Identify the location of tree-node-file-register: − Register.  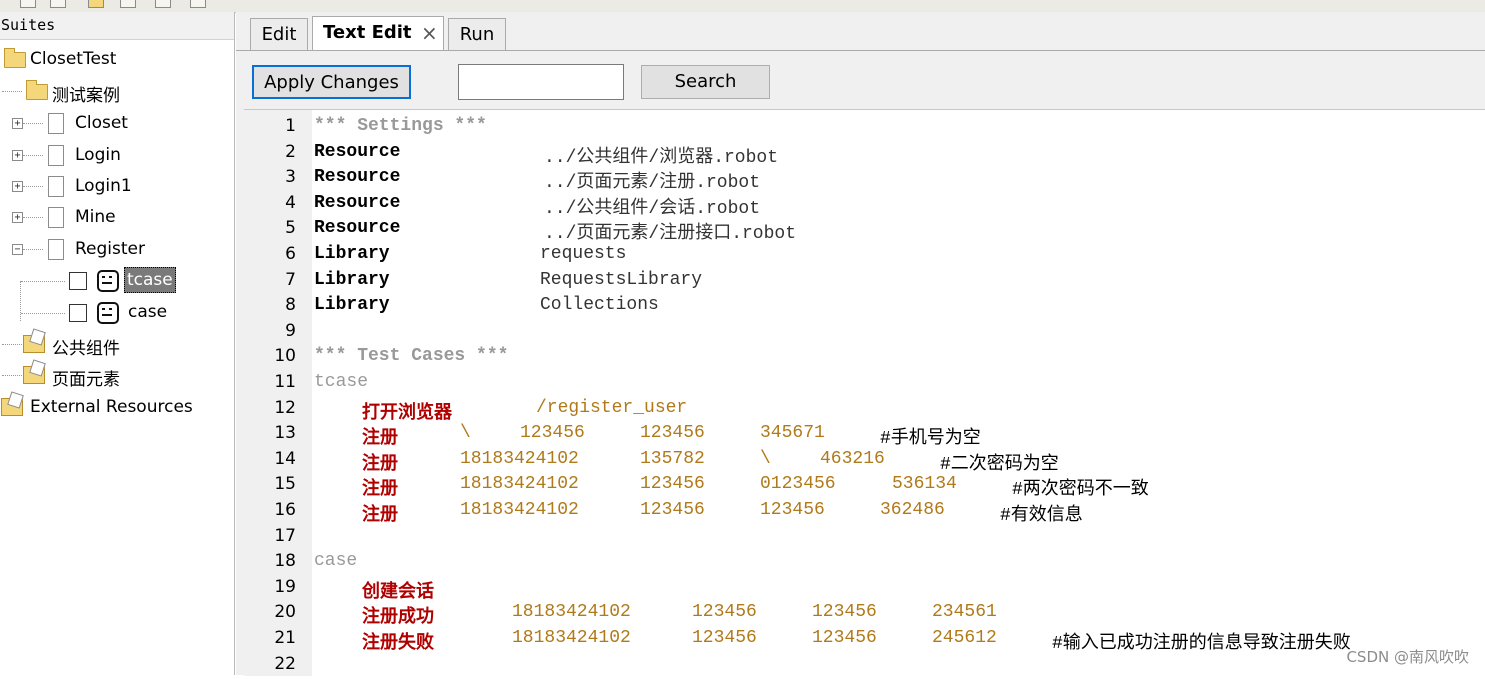
(117, 249).